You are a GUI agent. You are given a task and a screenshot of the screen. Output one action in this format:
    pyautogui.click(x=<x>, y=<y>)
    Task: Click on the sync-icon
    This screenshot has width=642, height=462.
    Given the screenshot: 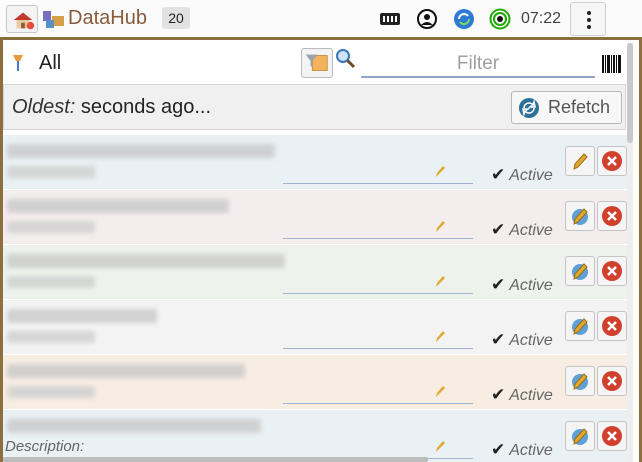 What is the action you would take?
    pyautogui.click(x=464, y=19)
    